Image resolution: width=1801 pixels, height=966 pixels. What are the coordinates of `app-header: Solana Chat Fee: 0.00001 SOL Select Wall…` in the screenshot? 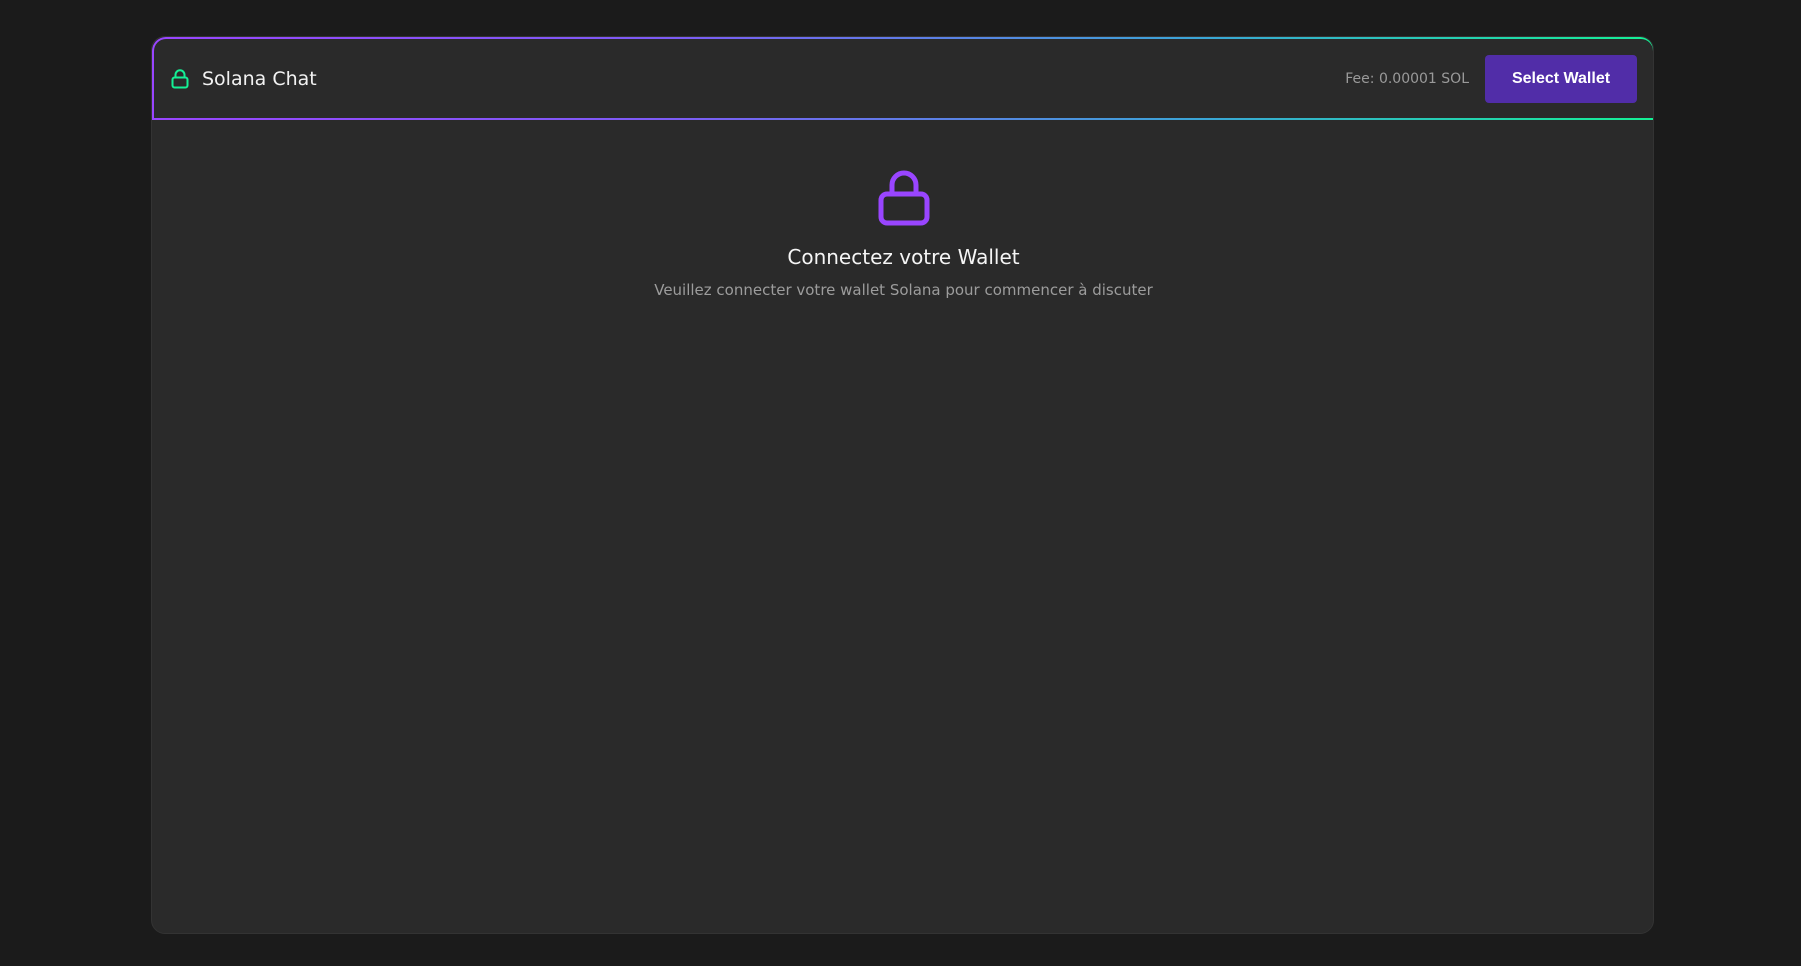 It's located at (902, 78).